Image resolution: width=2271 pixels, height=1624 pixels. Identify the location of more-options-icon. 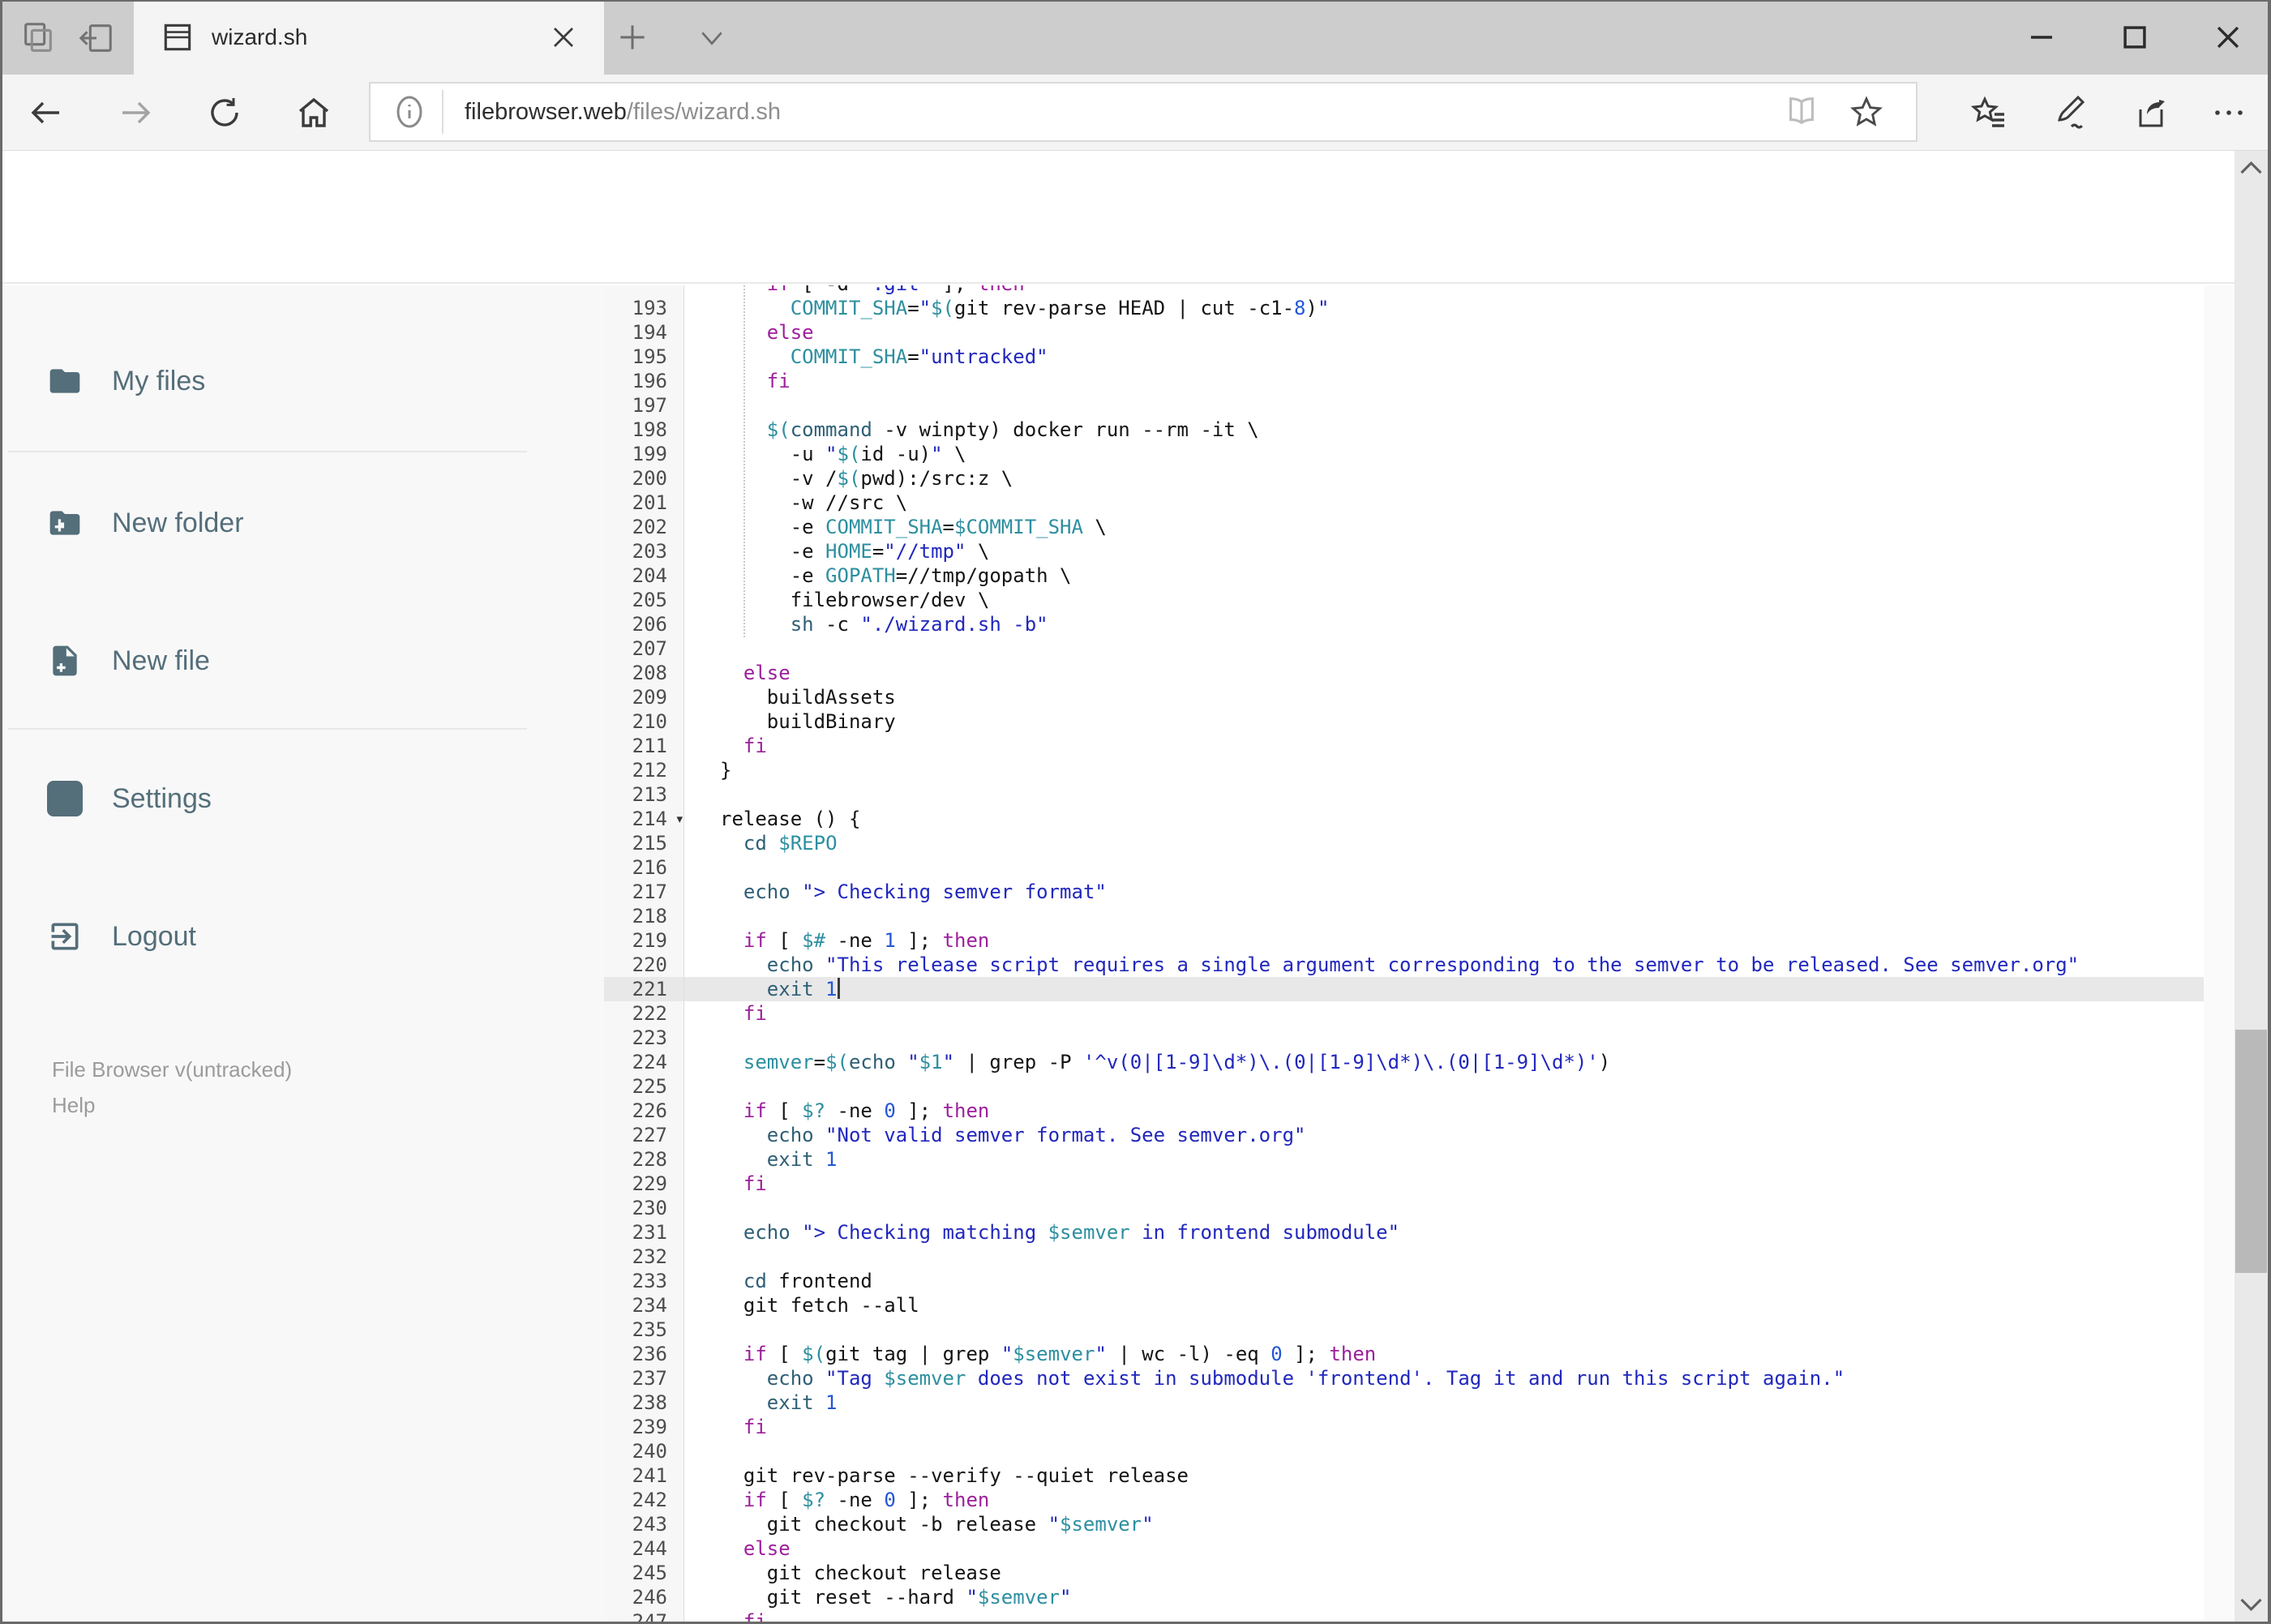
(2228, 113).